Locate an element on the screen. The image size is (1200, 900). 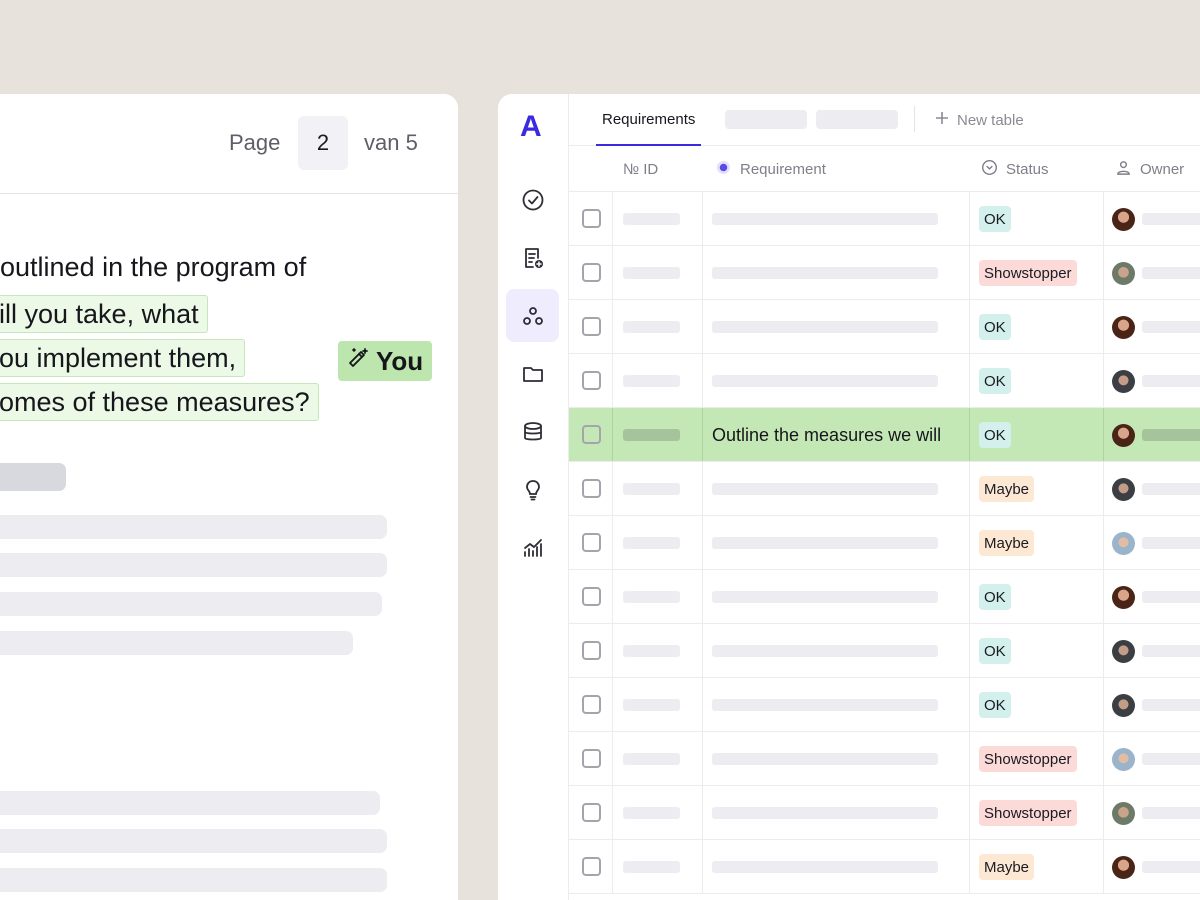
column-header-status: Status is located at coordinates (1015, 169).